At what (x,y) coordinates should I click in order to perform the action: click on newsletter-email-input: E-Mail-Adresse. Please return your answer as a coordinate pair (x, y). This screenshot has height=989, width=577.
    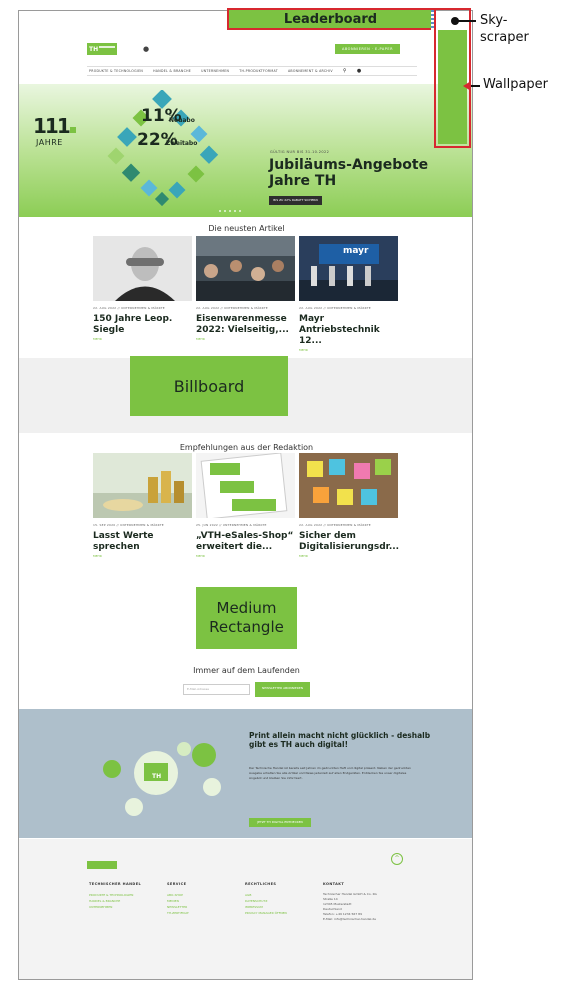
    Looking at the image, I should click on (216, 689).